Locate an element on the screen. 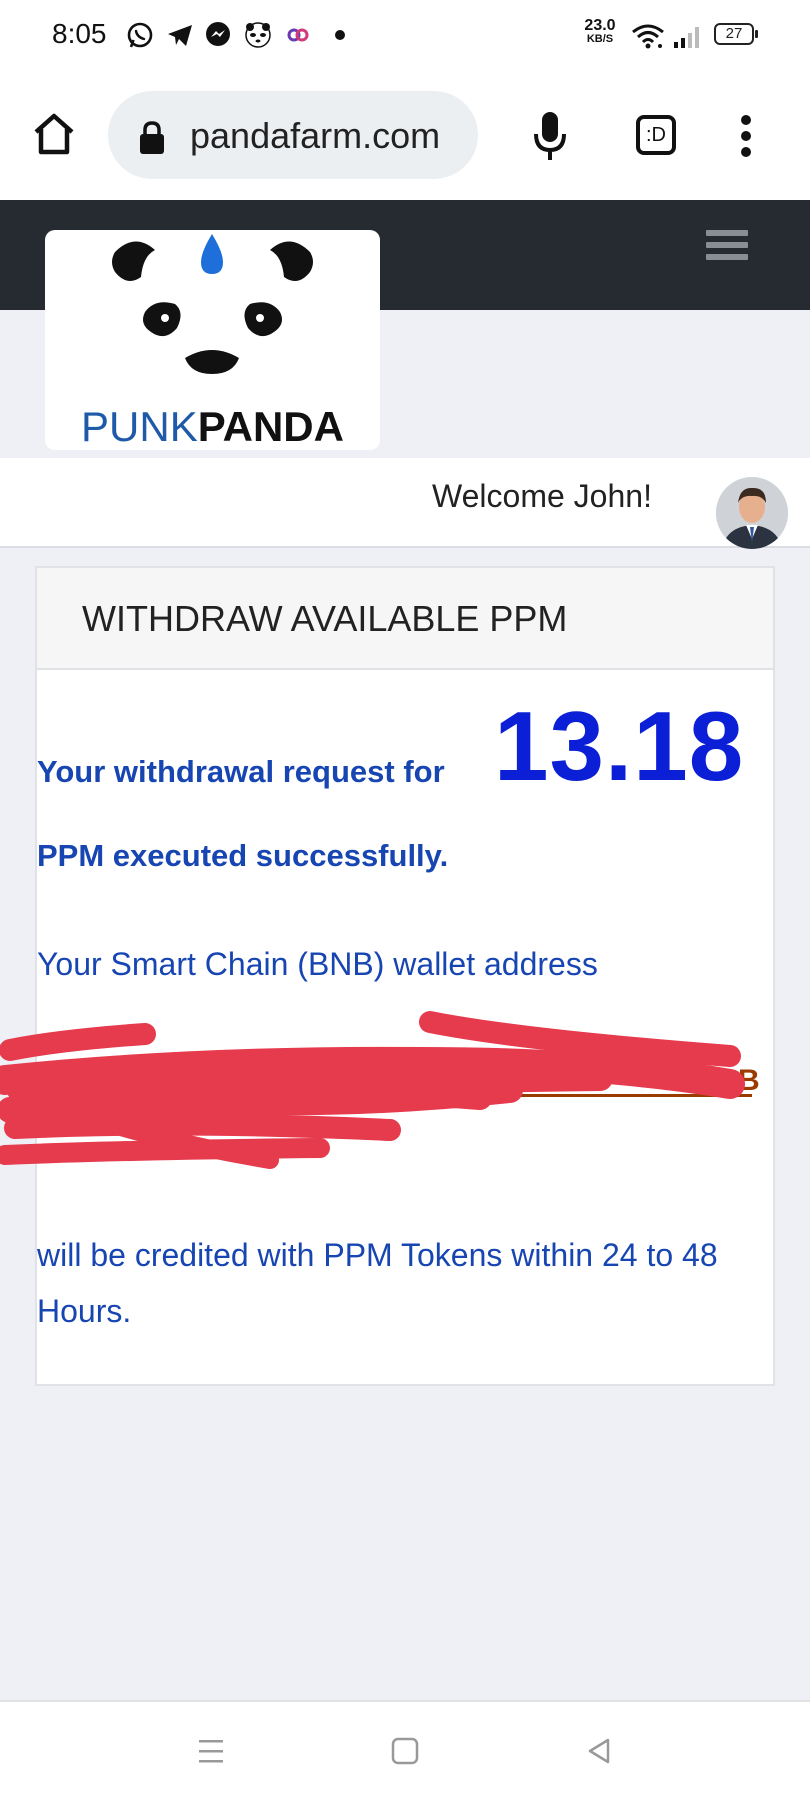 The image size is (810, 1802). brand-name: PUNKPANDA is located at coordinates (212, 427).